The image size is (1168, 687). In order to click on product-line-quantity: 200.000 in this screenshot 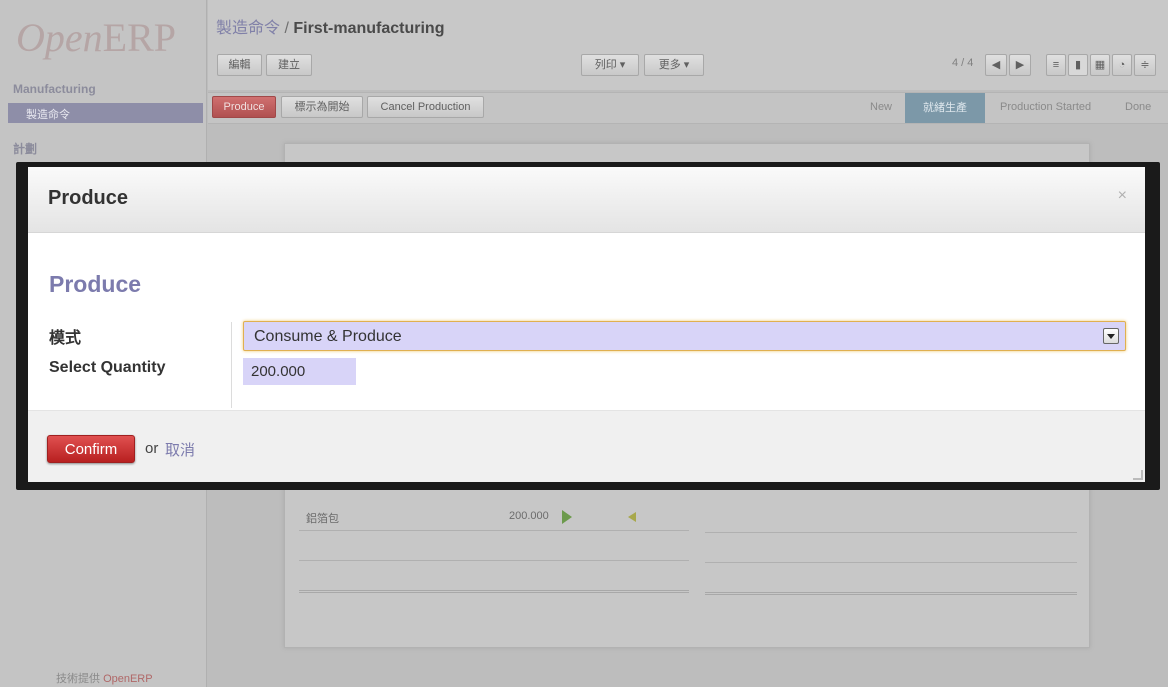, I will do `click(529, 516)`.